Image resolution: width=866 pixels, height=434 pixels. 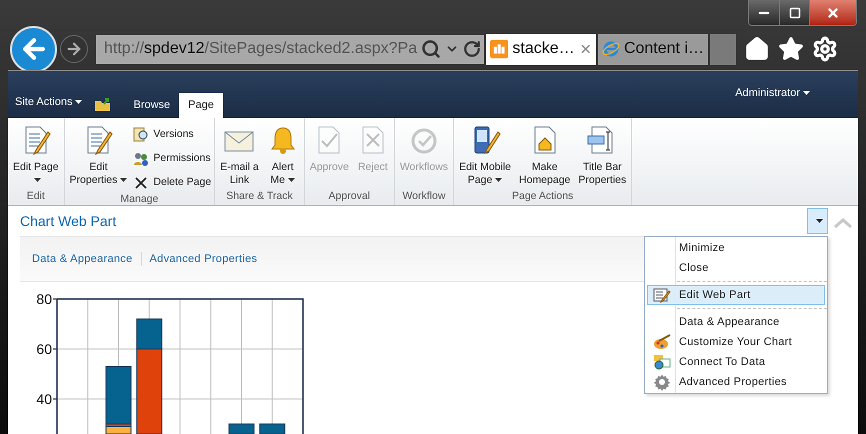 I want to click on menu-item: Data & Appearance, so click(x=736, y=322).